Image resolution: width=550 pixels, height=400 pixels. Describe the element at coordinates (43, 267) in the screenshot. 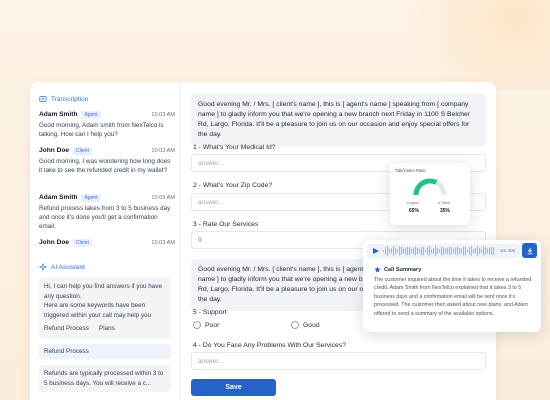

I see `sparkle-icon` at that location.